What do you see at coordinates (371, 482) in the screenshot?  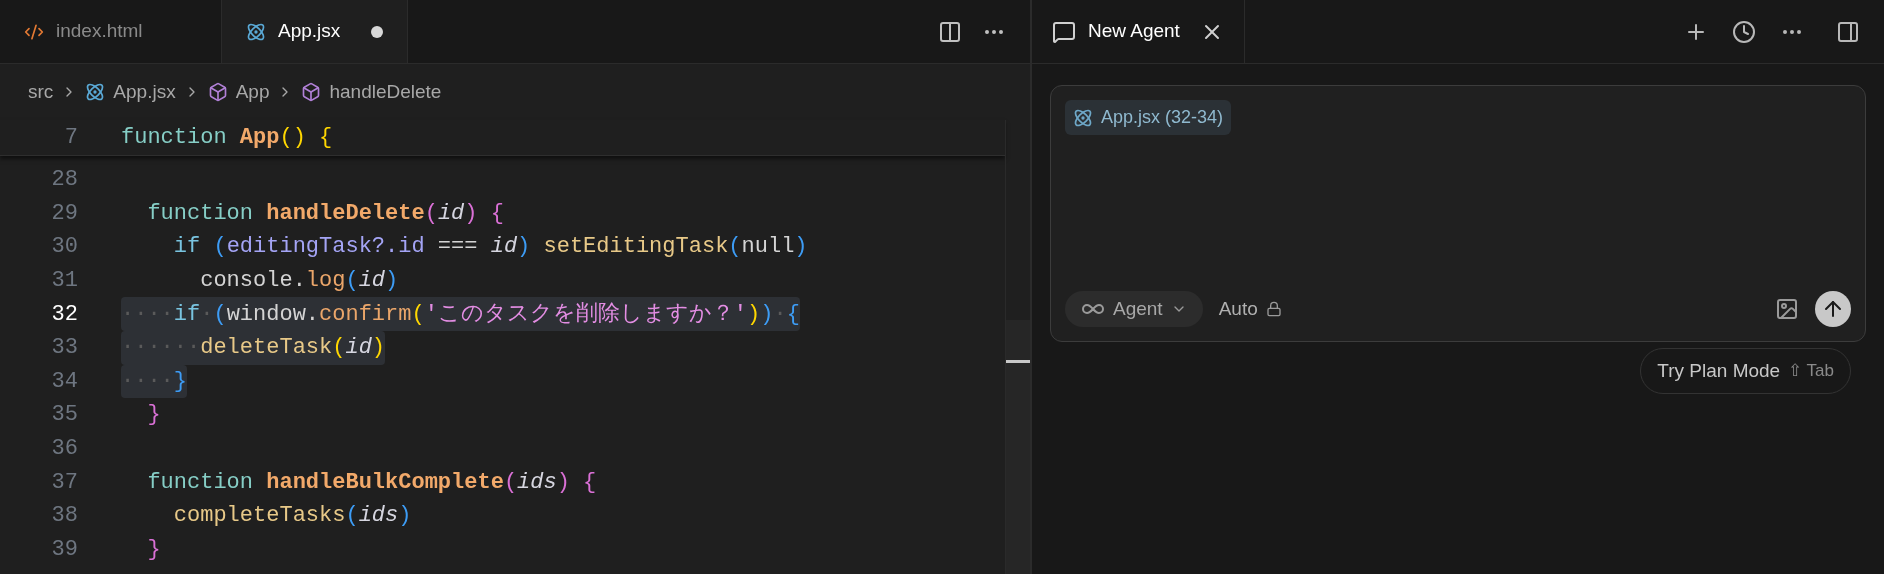 I see `code-line: function handleBulkComplete(ids) {` at bounding box center [371, 482].